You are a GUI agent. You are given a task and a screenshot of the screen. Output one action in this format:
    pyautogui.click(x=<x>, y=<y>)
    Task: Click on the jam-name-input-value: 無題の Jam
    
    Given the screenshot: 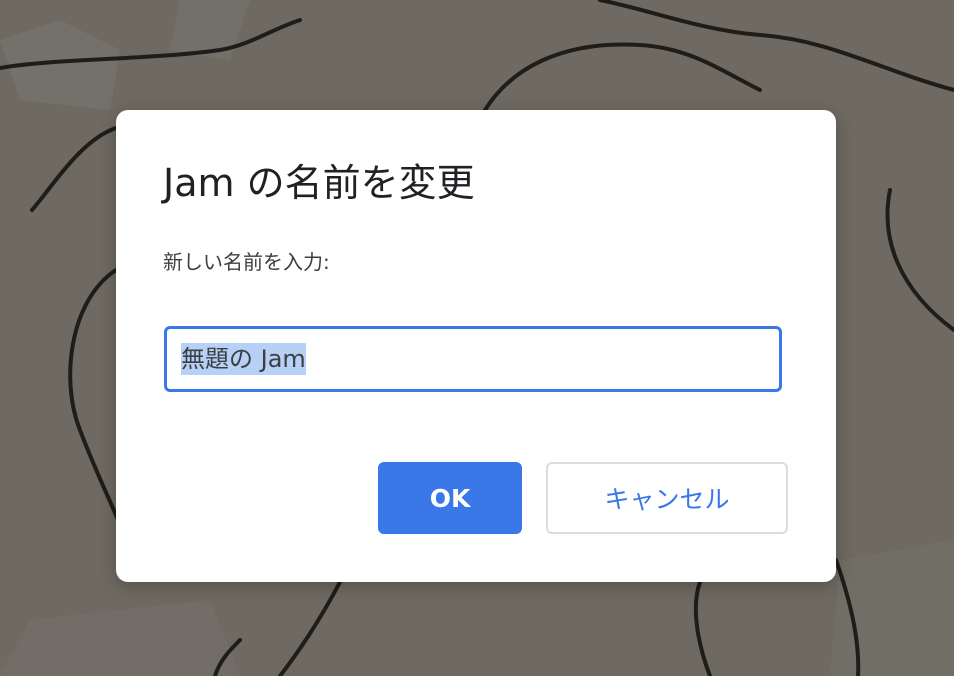 What is the action you would take?
    pyautogui.click(x=243, y=359)
    